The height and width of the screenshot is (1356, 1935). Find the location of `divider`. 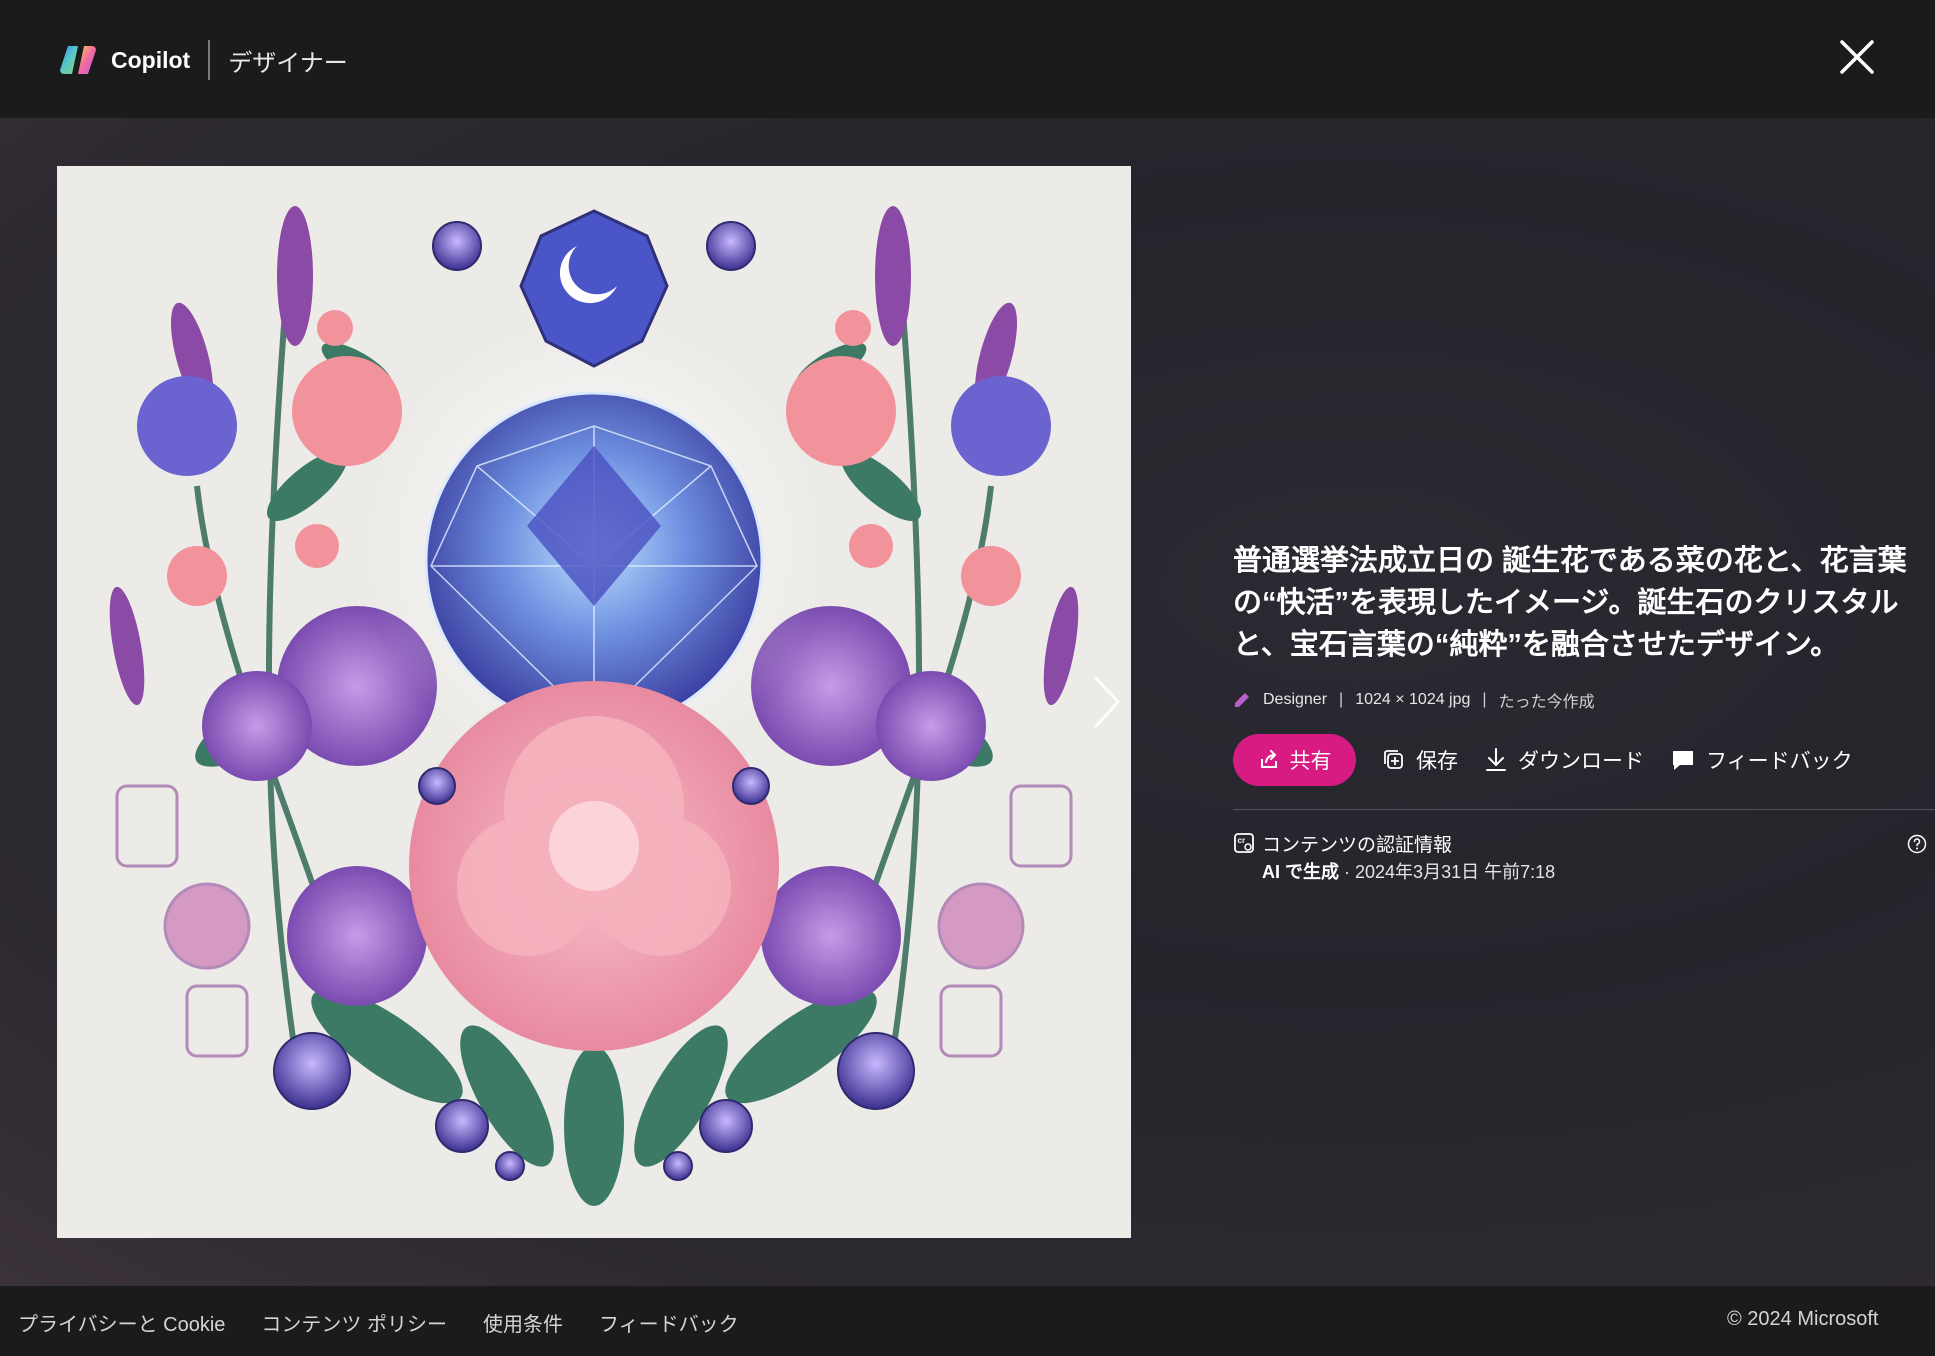

divider is located at coordinates (1584, 809).